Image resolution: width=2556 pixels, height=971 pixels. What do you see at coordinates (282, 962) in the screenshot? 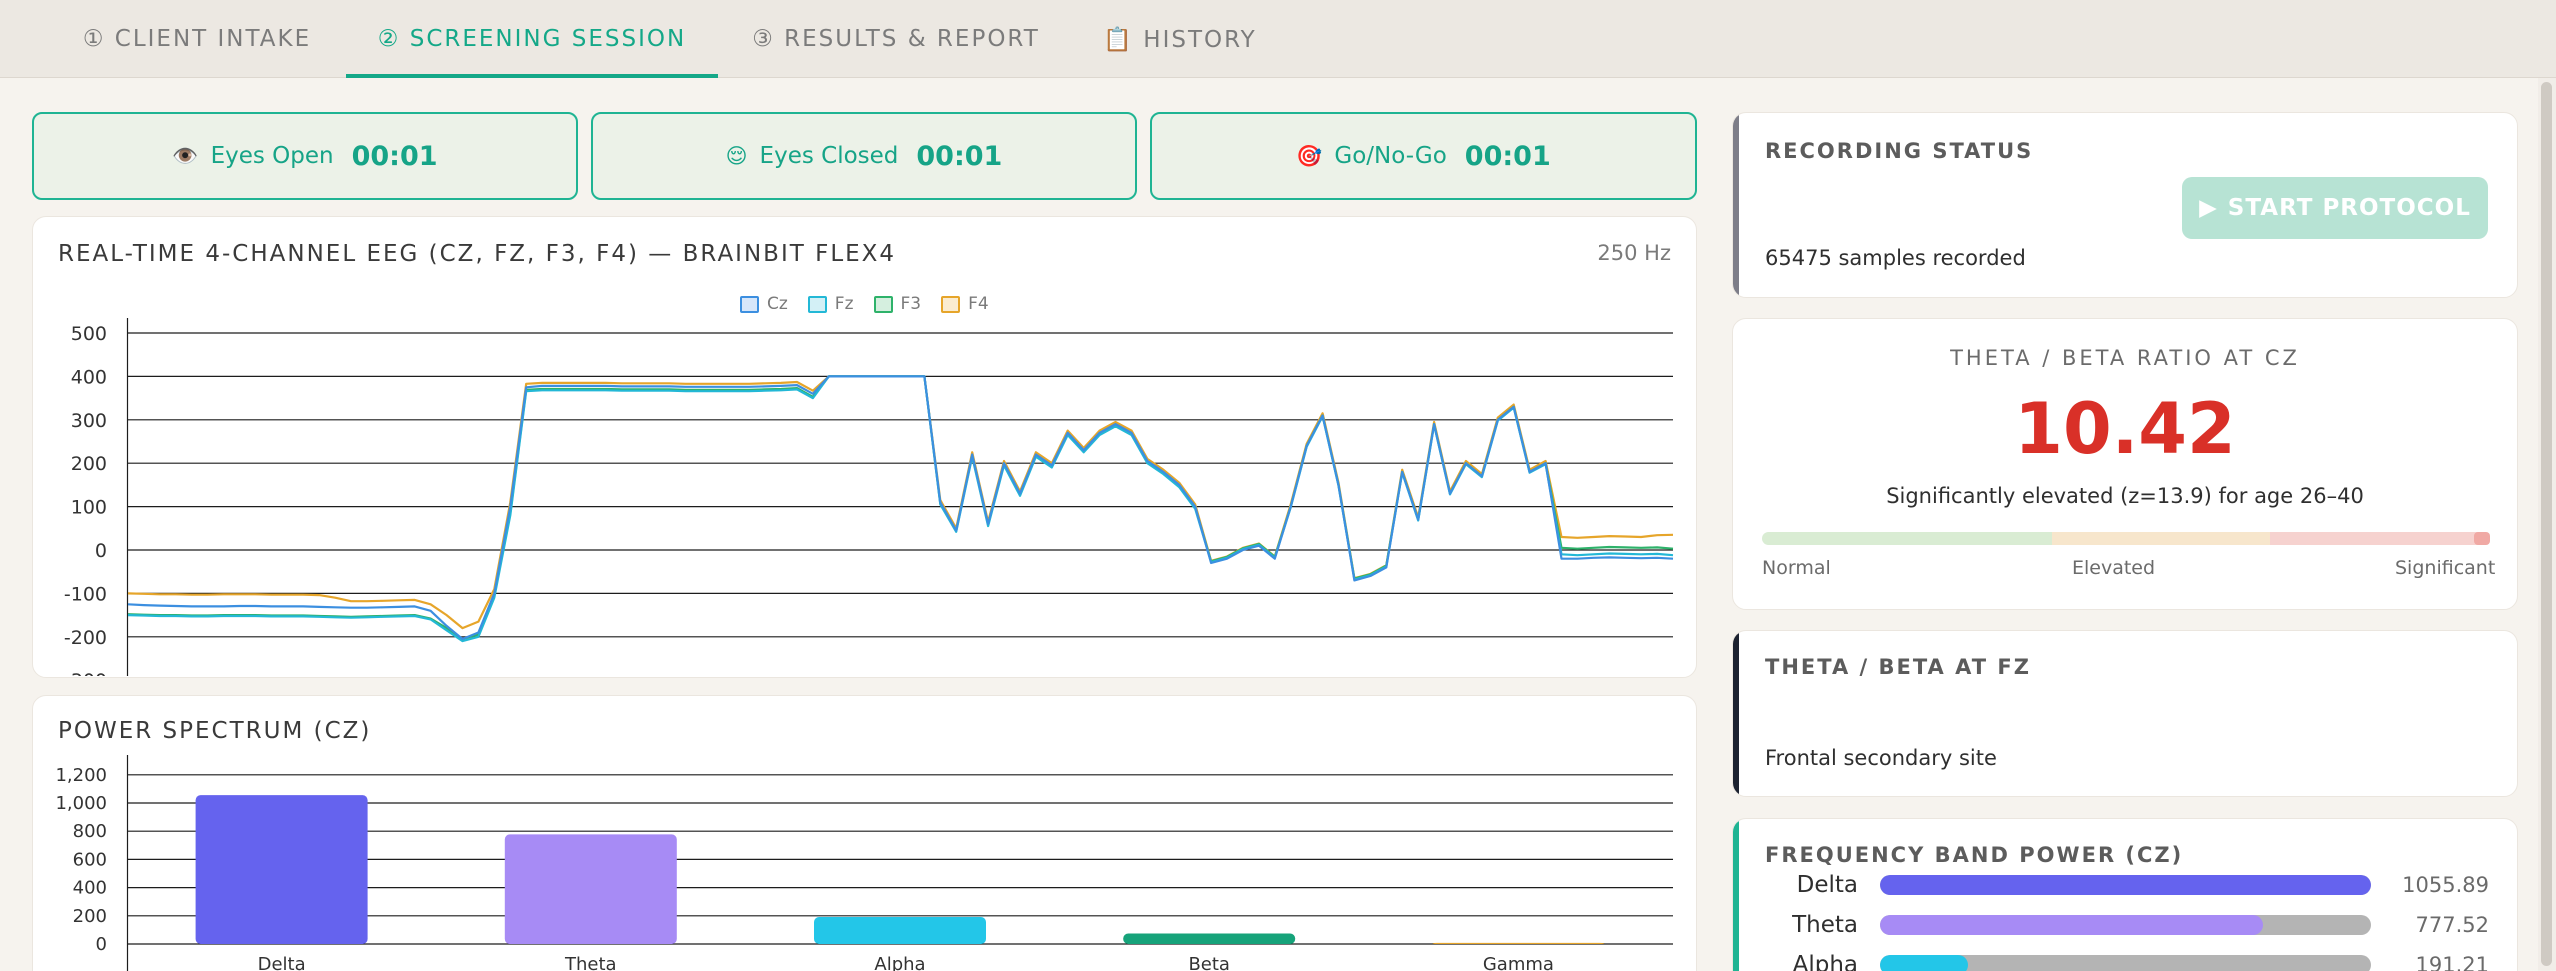
I see `x-tick-label: Delta` at bounding box center [282, 962].